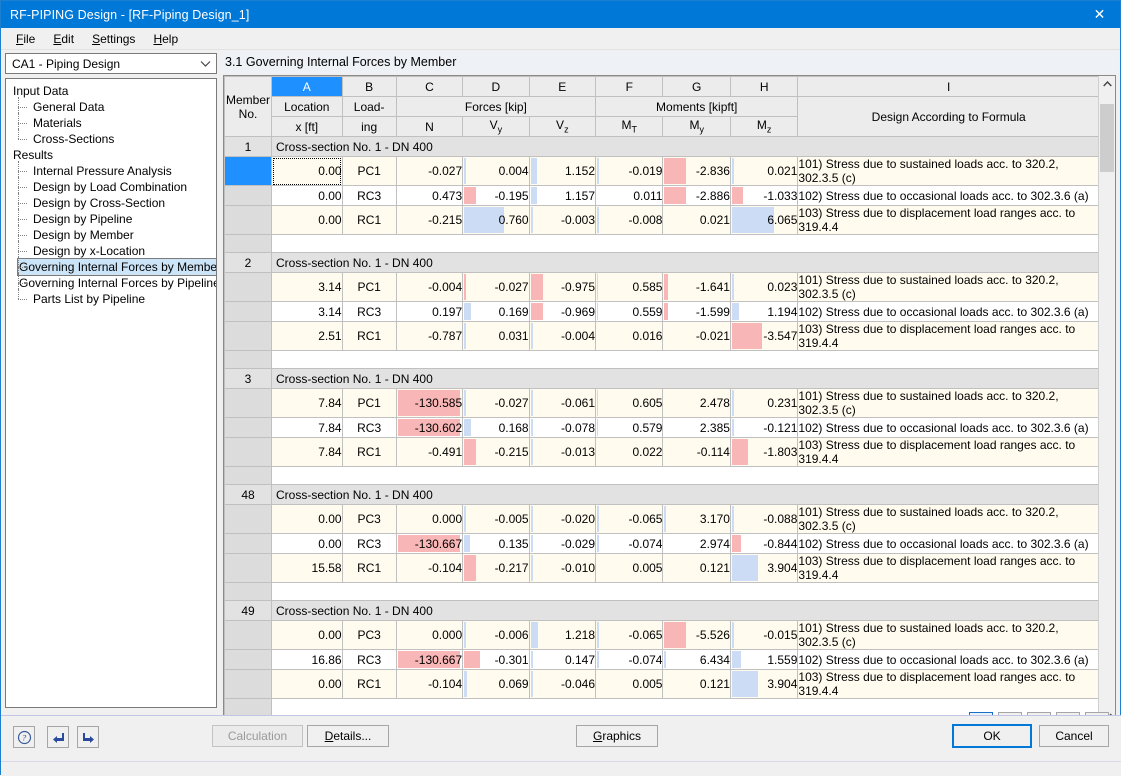 This screenshot has height=776, width=1121. Describe the element at coordinates (496, 171) in the screenshot. I see `cell-vy: 0.004` at that location.